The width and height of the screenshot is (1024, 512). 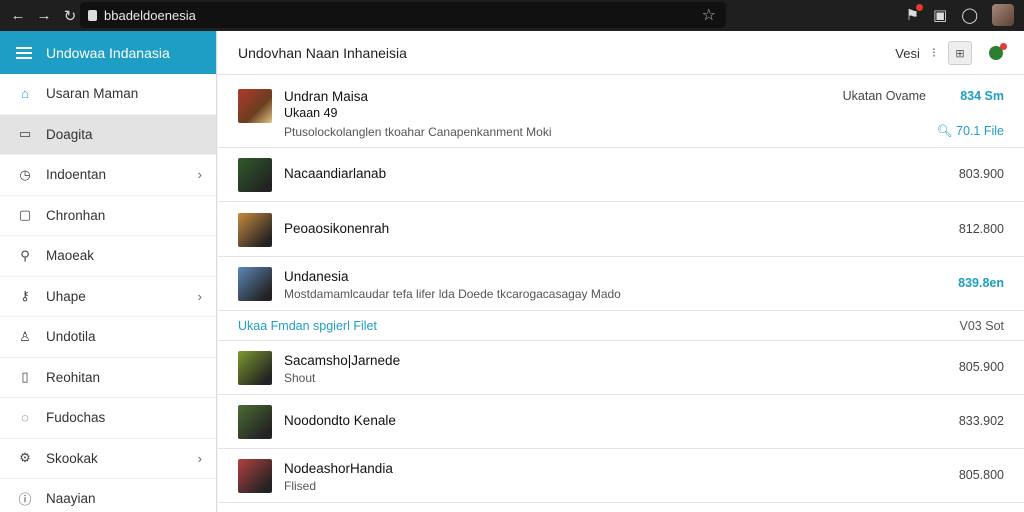 What do you see at coordinates (73, 377) in the screenshot?
I see `sidebar-item-label: Reohitan` at bounding box center [73, 377].